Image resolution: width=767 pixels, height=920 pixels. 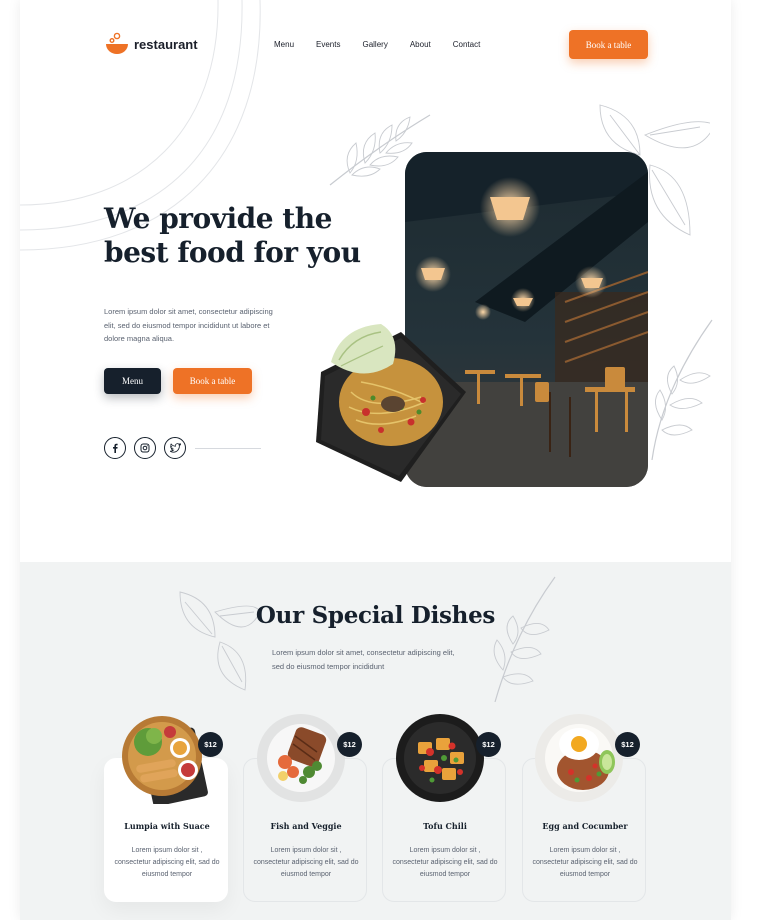 I want to click on nav-link-menu: Menu, so click(x=284, y=44).